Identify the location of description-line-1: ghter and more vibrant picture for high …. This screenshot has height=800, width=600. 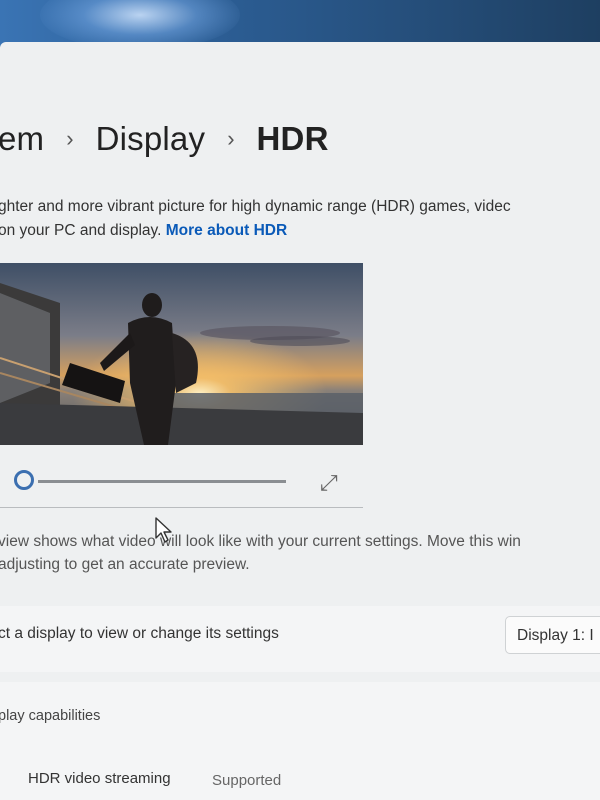
(255, 206).